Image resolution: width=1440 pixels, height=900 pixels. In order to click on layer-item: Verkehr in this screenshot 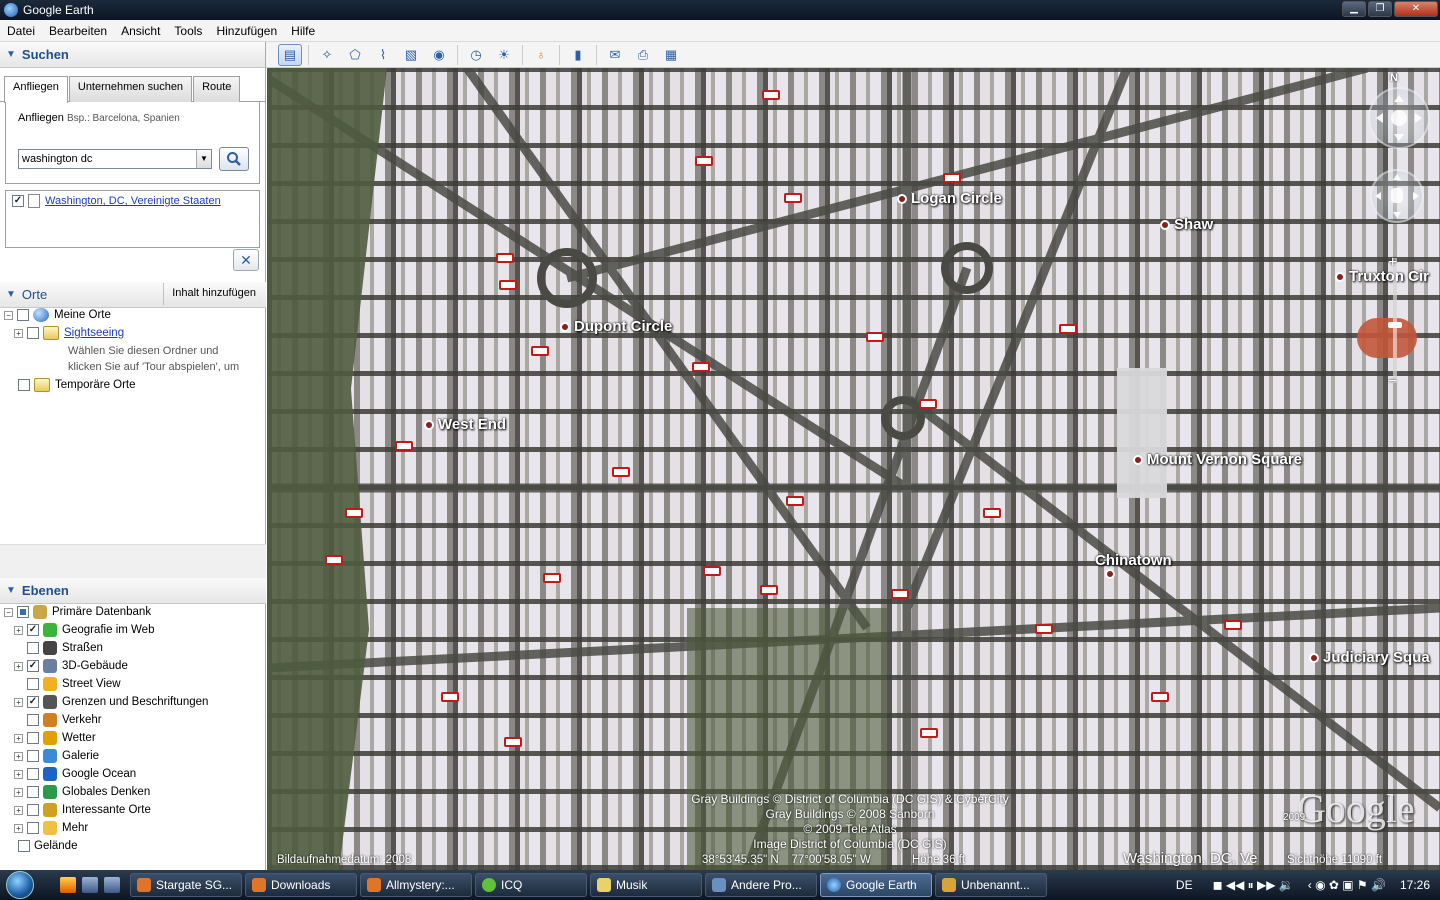, I will do `click(133, 720)`.